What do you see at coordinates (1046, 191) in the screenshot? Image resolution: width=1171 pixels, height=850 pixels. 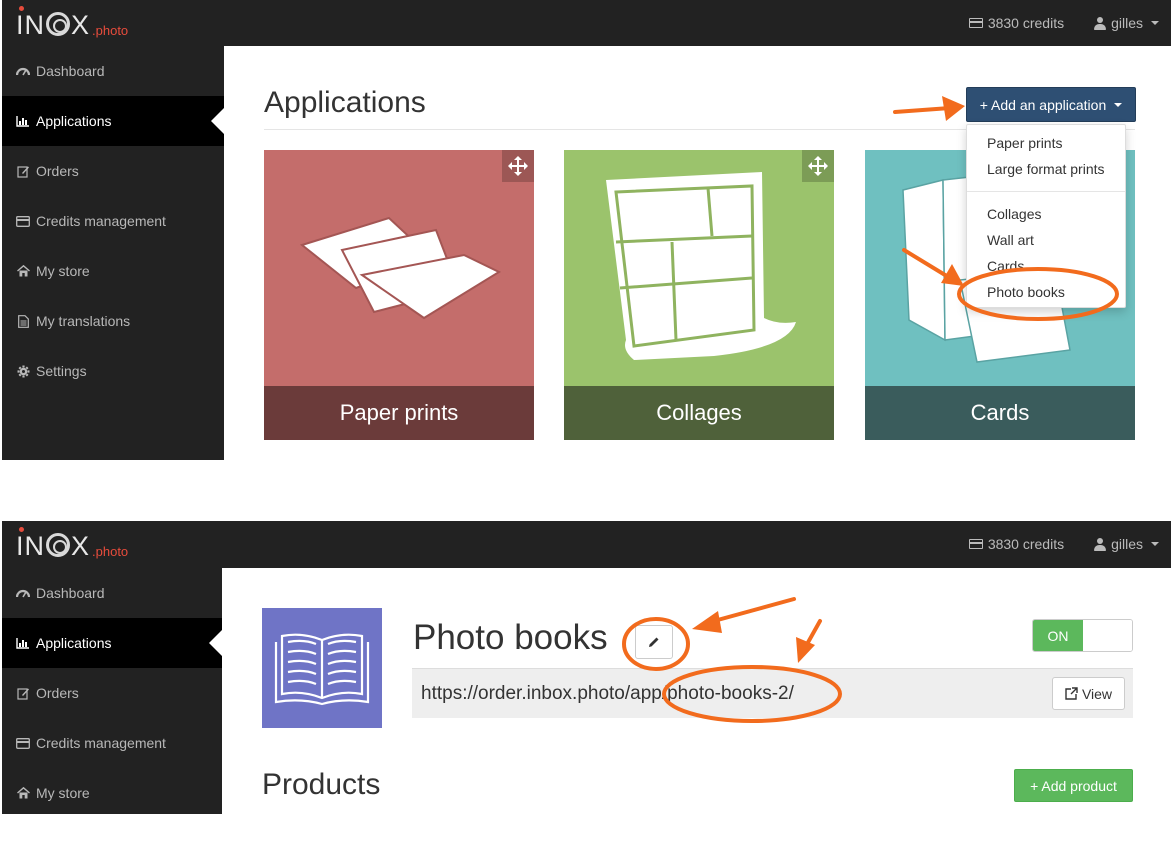 I see `dropdown-divider` at bounding box center [1046, 191].